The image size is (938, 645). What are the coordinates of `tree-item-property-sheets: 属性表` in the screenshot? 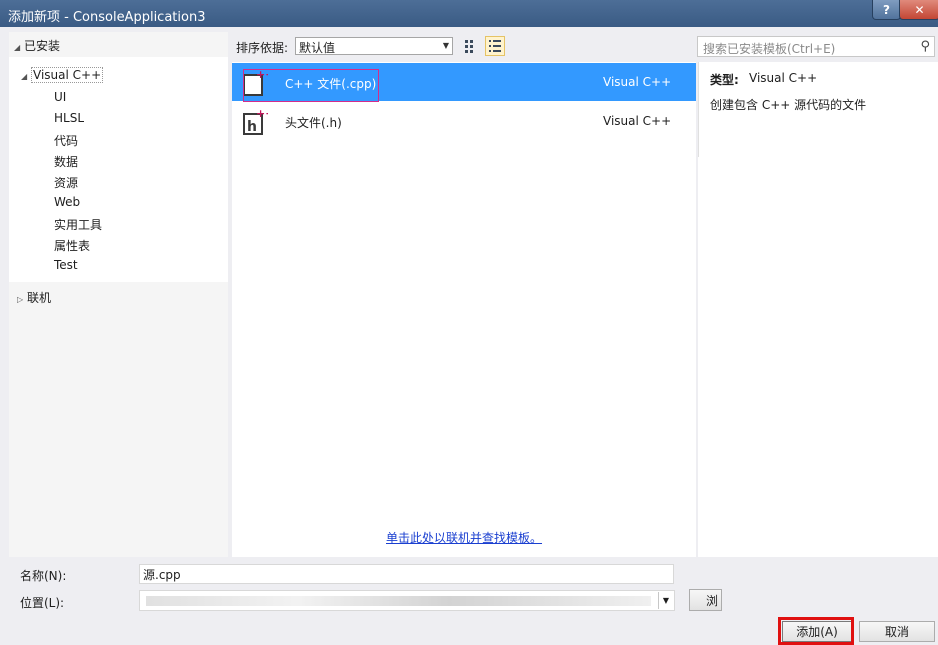 It's located at (72, 245).